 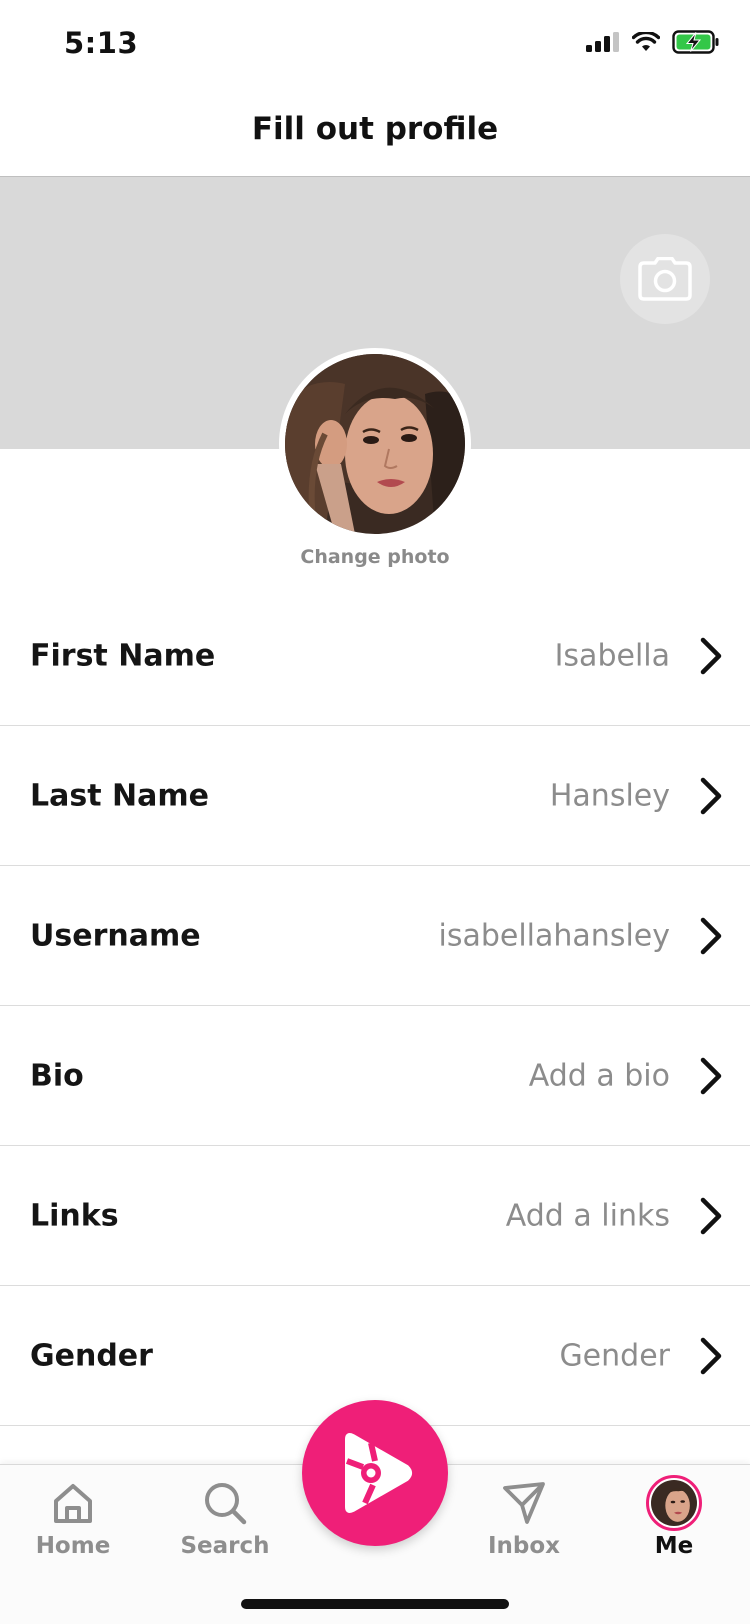 I want to click on profile-avatar, so click(x=375, y=444).